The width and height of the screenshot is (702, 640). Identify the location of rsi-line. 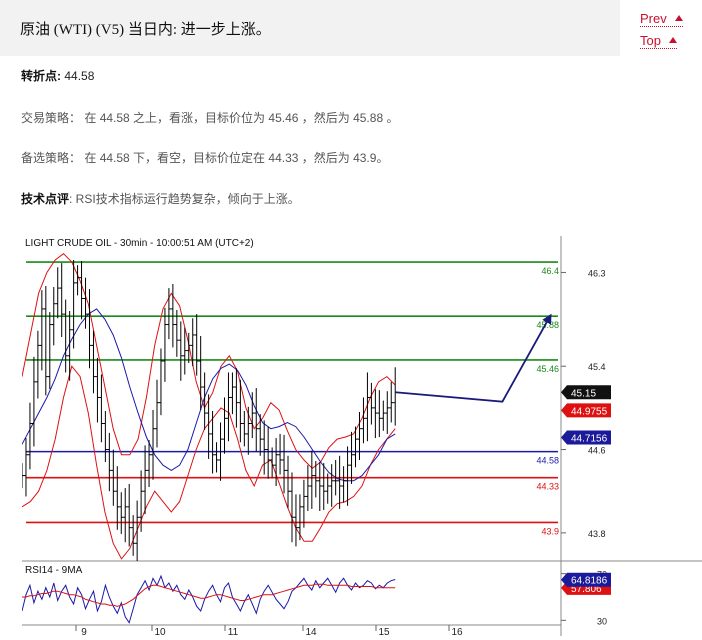
(209, 599).